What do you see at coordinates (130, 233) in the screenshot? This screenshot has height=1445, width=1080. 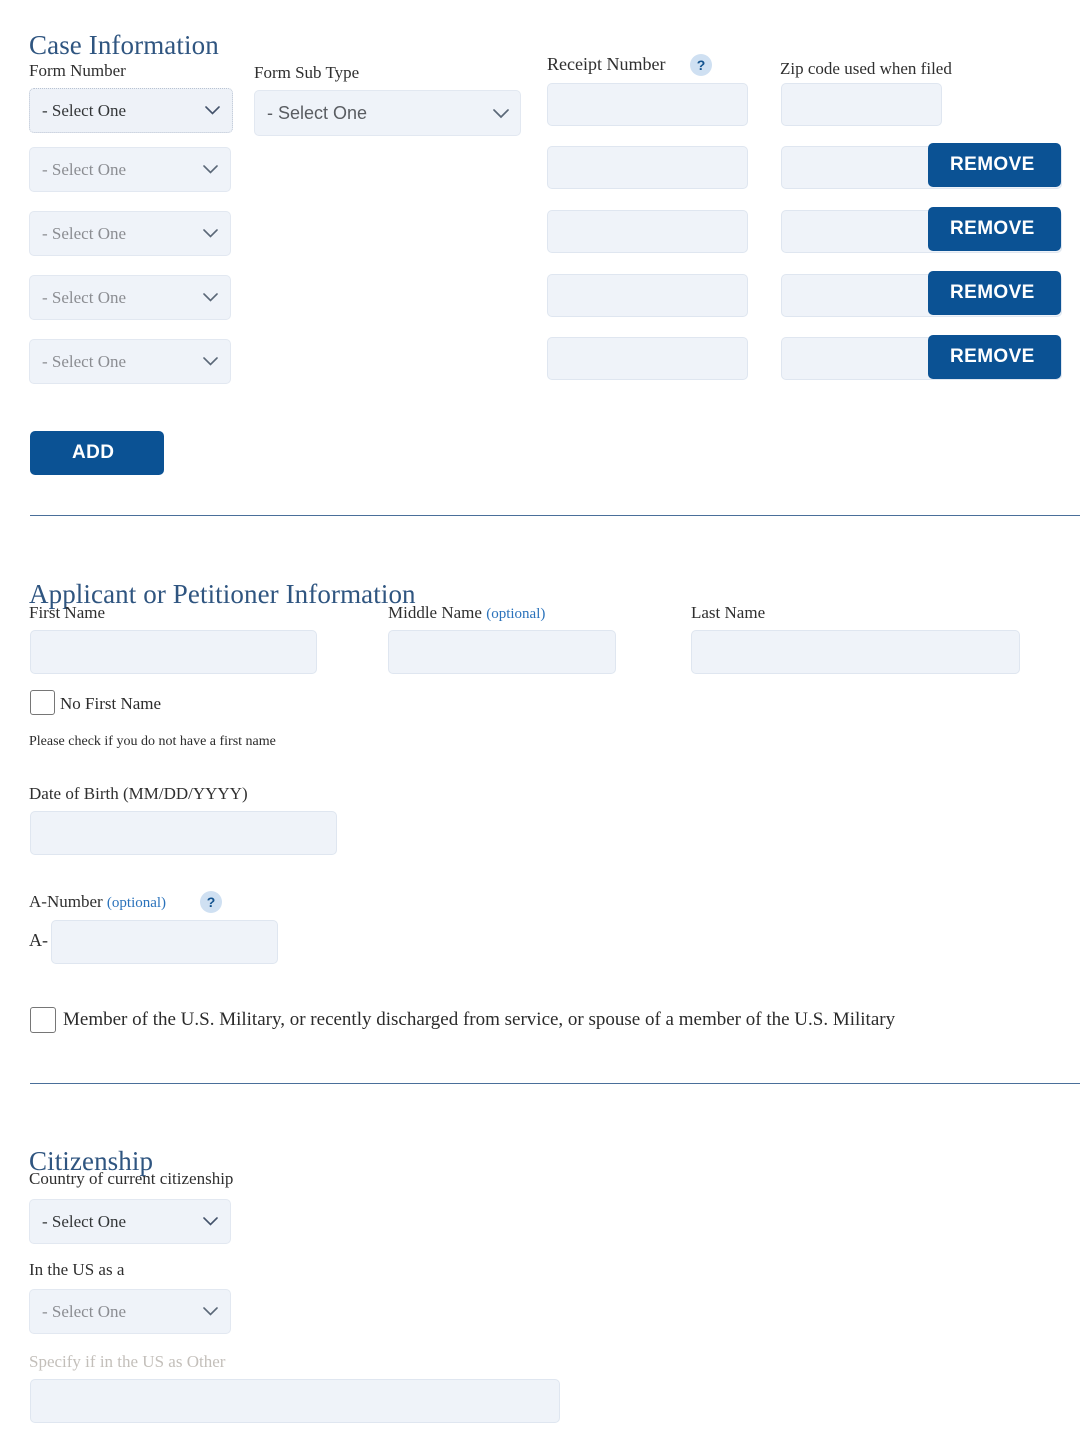 I see `form-number-select-2: - Select One` at bounding box center [130, 233].